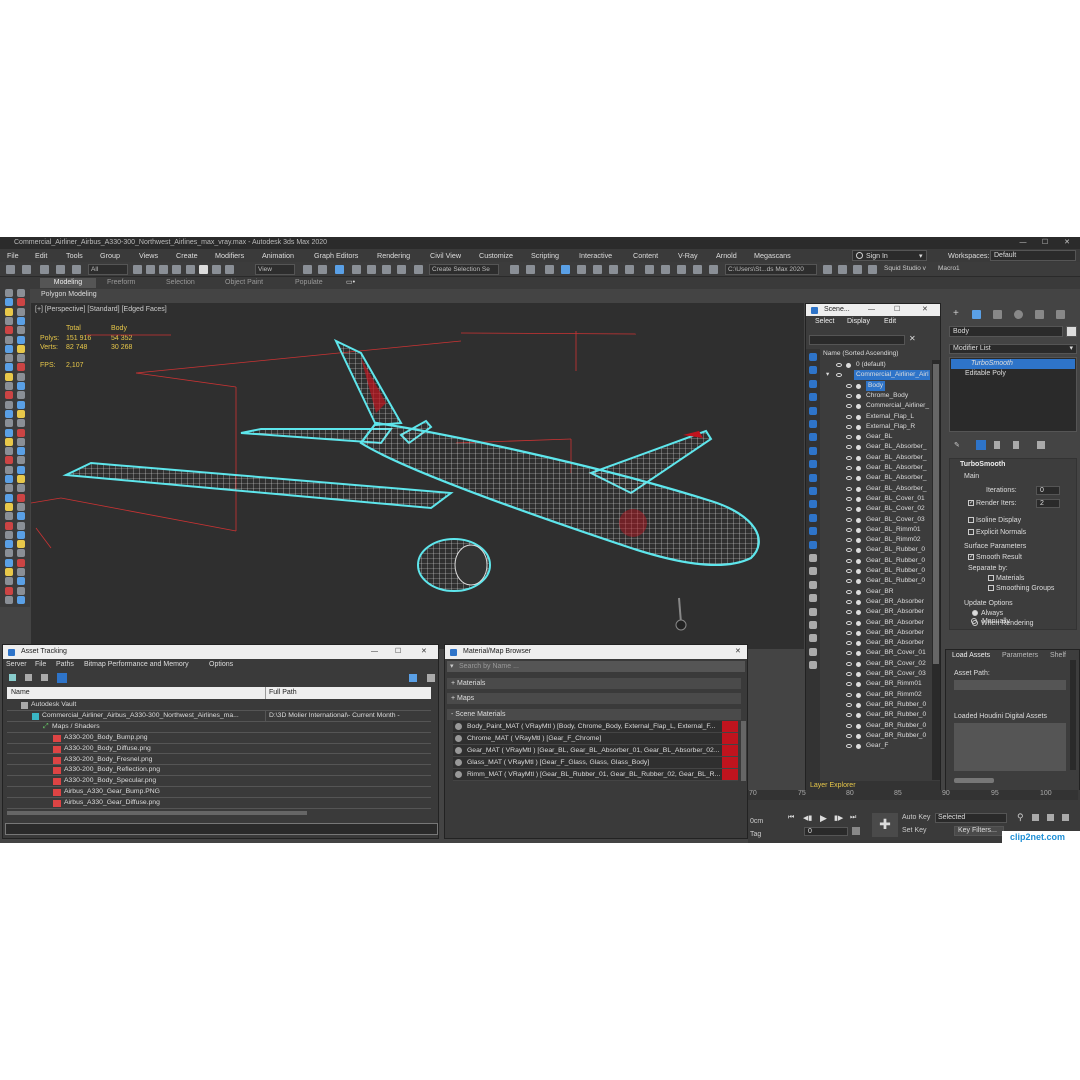 Image resolution: width=1080 pixels, height=1080 pixels. What do you see at coordinates (917, 831) in the screenshot?
I see `set-key-button: Set Key` at bounding box center [917, 831].